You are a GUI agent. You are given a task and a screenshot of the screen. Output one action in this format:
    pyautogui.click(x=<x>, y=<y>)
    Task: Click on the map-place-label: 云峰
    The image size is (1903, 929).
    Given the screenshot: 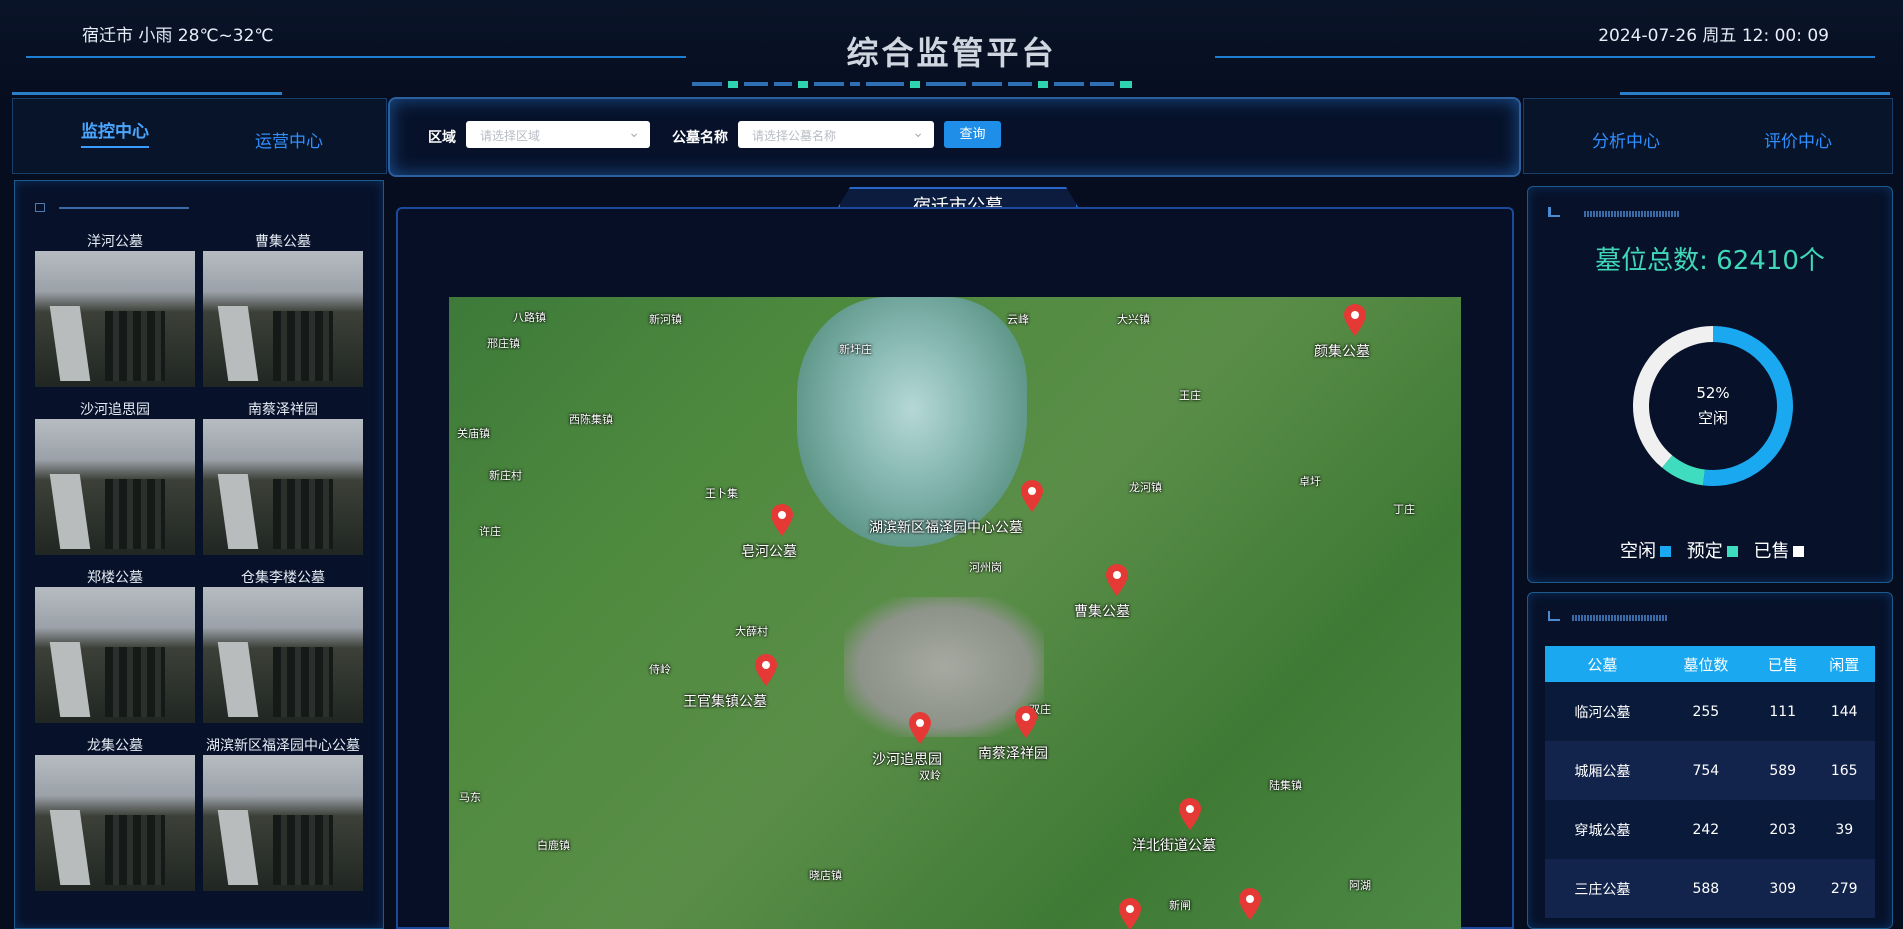 What is the action you would take?
    pyautogui.click(x=1018, y=319)
    